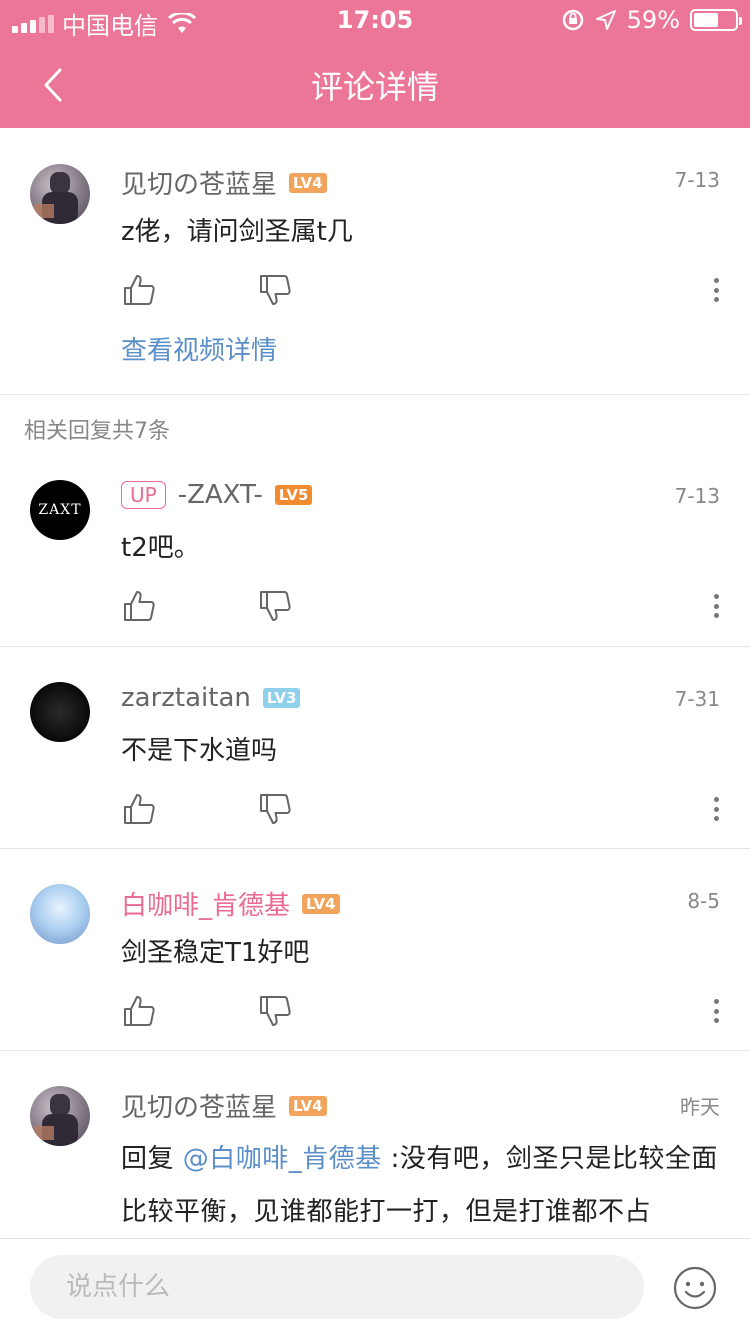  I want to click on comment-input-bar: 说点什么, so click(375, 1286).